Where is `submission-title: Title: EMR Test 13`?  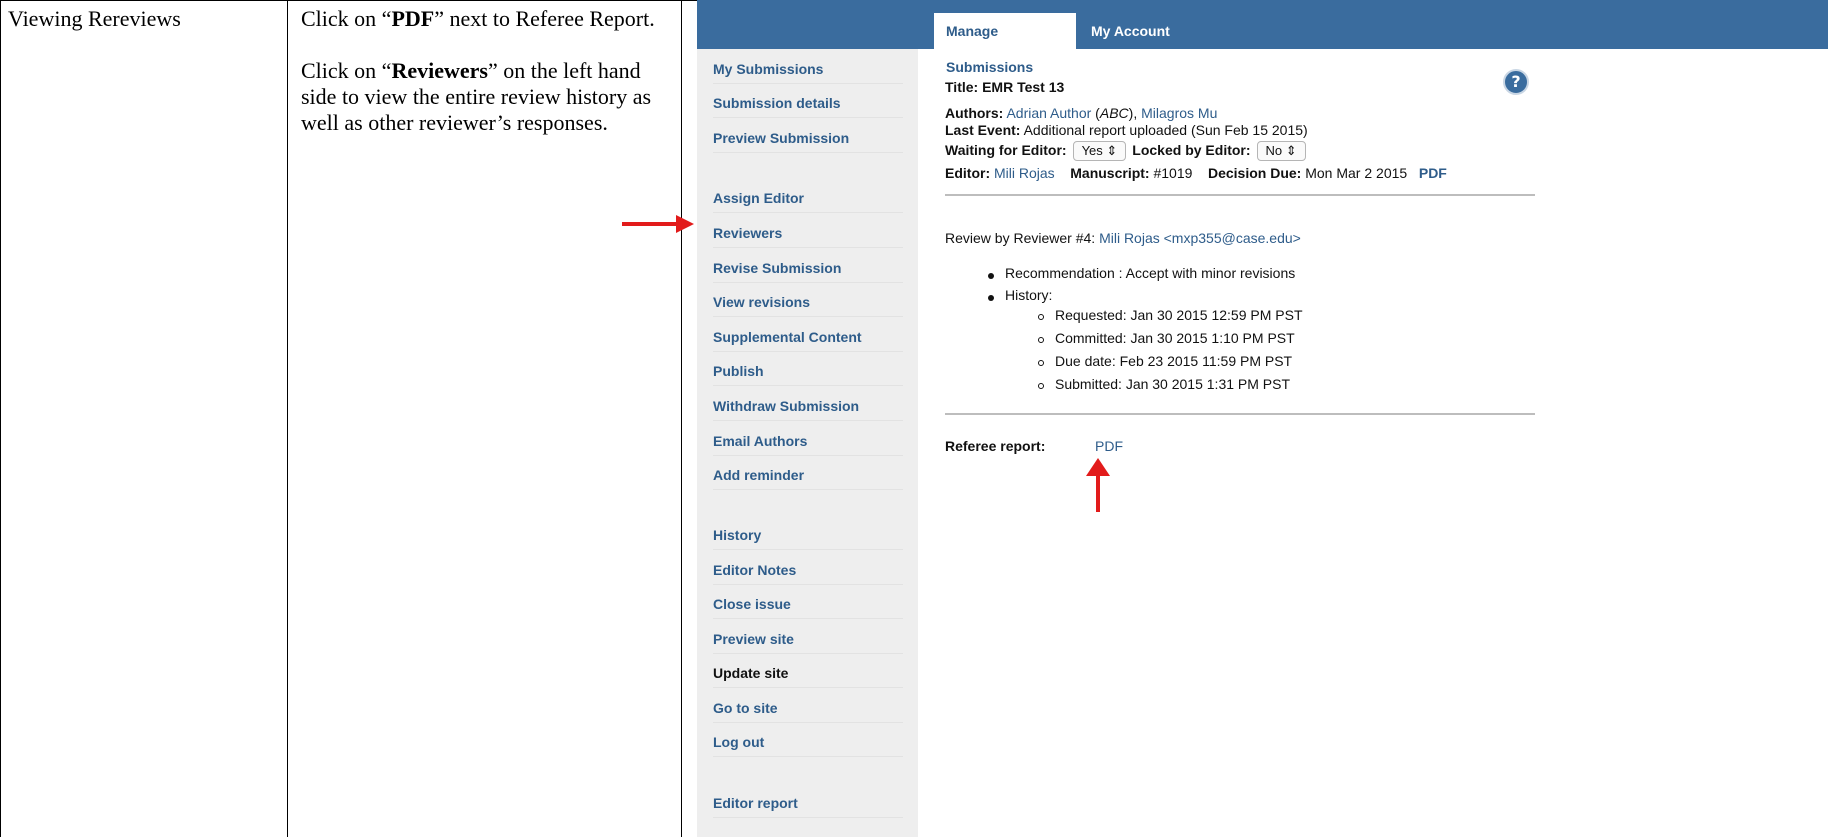 submission-title: Title: EMR Test 13 is located at coordinates (1005, 87).